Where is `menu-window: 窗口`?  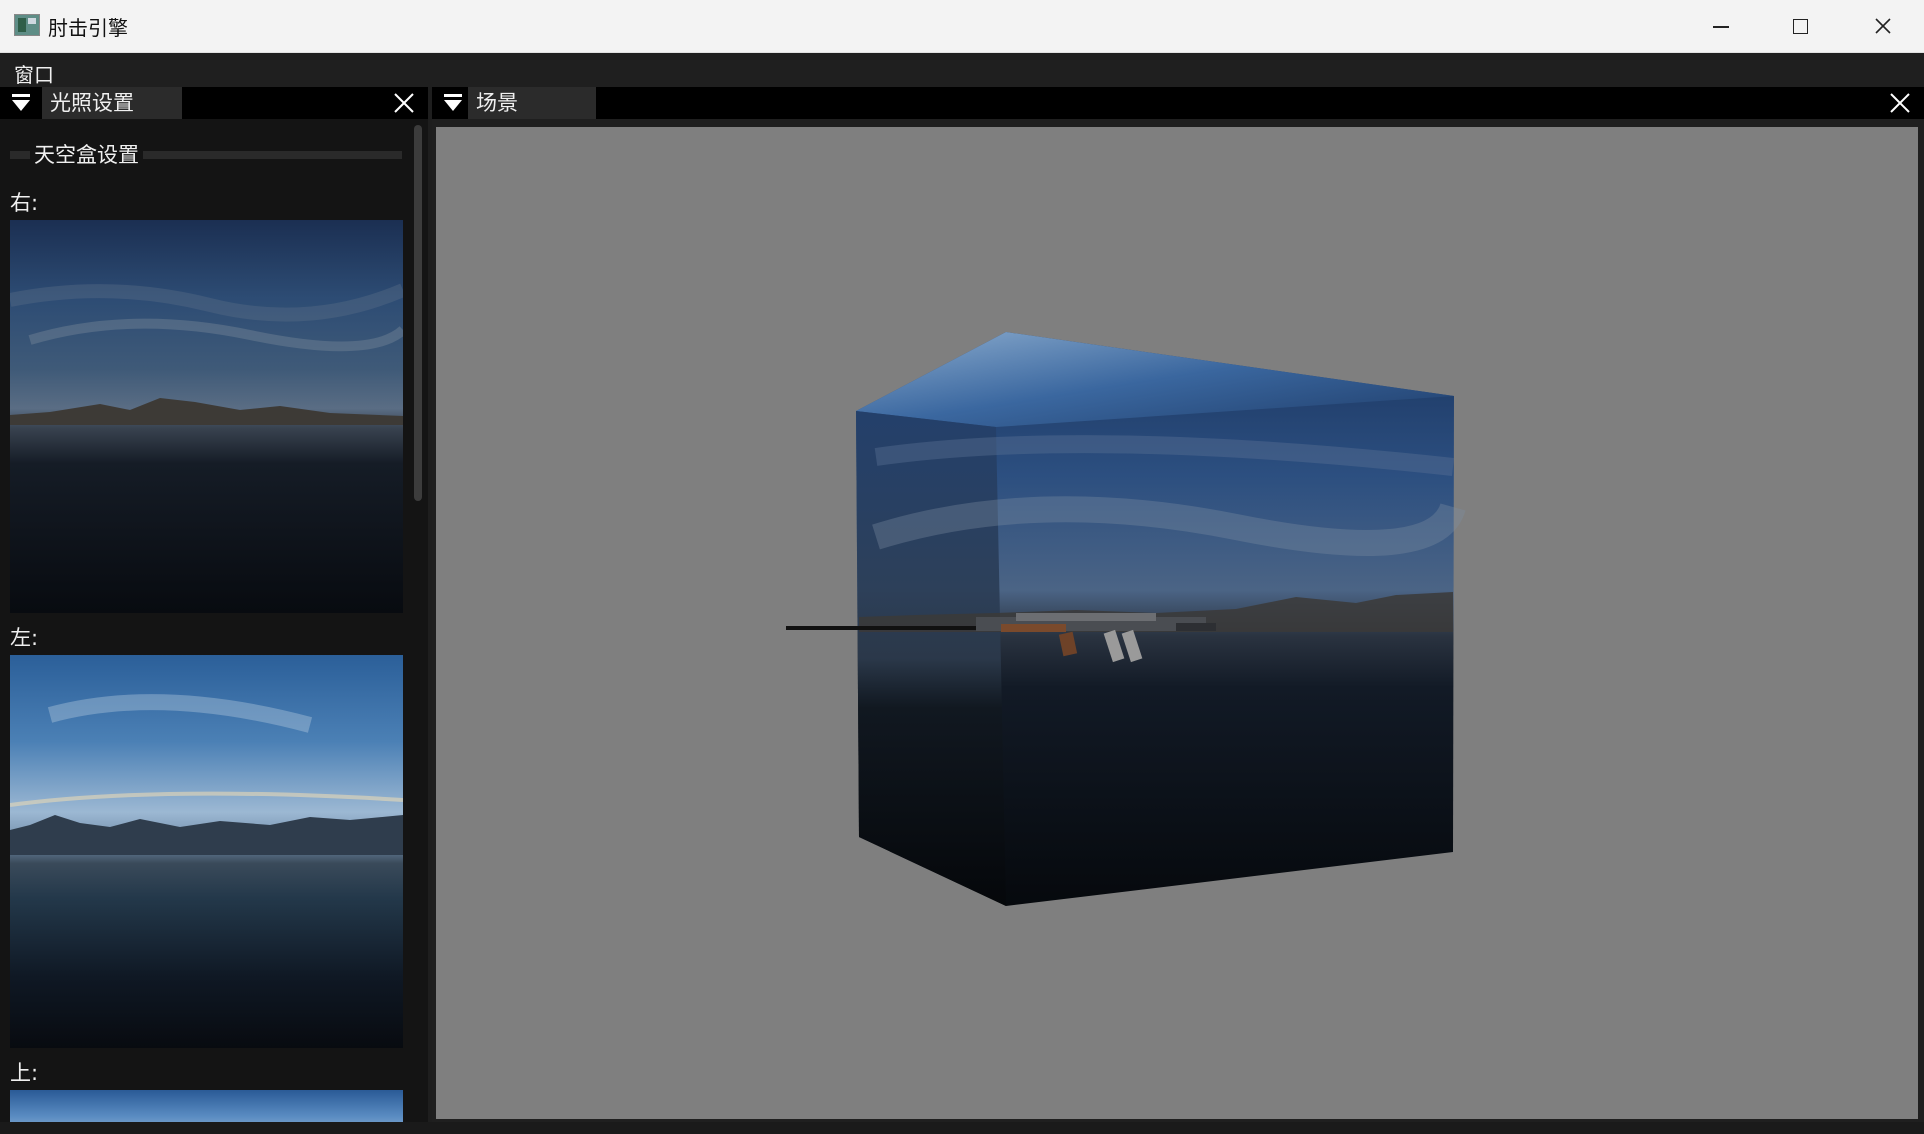 menu-window: 窗口 is located at coordinates (34, 73).